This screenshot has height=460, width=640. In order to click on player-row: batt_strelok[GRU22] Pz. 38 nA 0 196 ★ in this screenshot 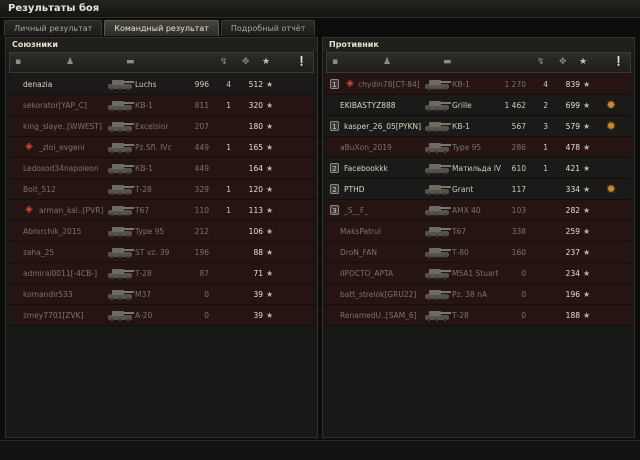, I will do `click(478, 294)`.